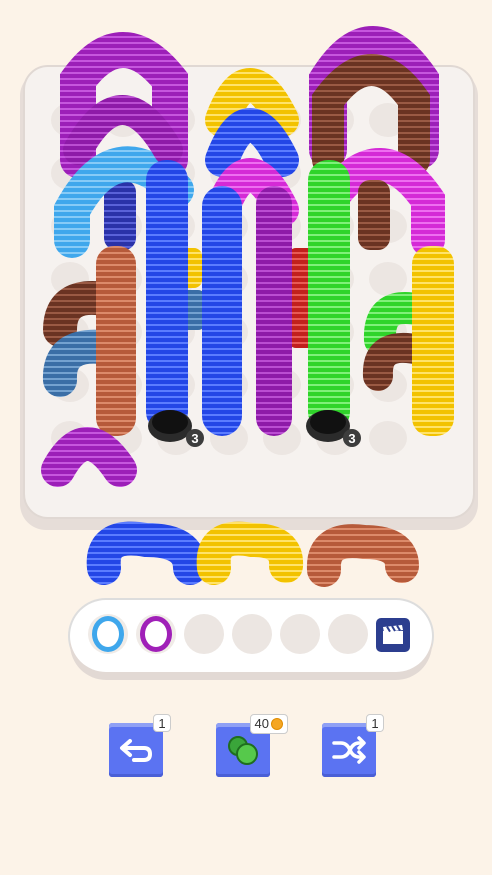 This screenshot has width=492, height=875. I want to click on spring-brown-right, so click(374, 215).